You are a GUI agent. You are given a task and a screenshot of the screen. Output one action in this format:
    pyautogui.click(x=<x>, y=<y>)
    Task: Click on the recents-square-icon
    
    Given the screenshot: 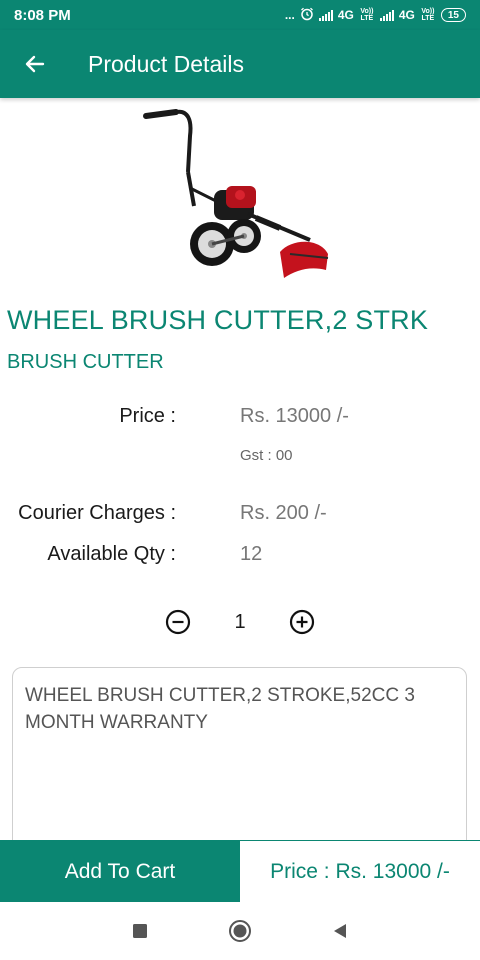 What is the action you would take?
    pyautogui.click(x=140, y=931)
    